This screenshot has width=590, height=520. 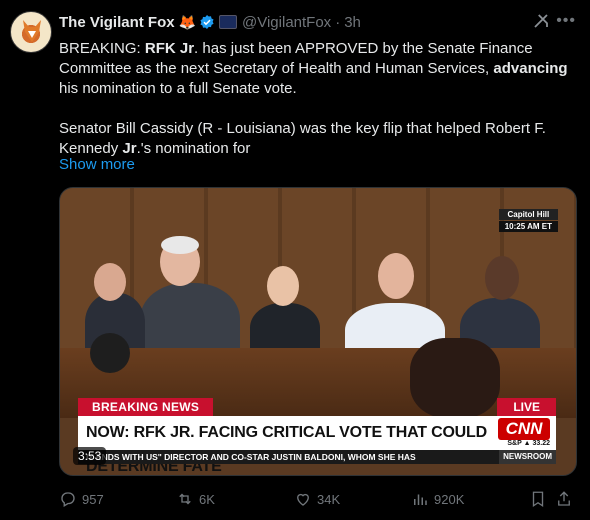 What do you see at coordinates (420, 499) in the screenshot?
I see `views-icon` at bounding box center [420, 499].